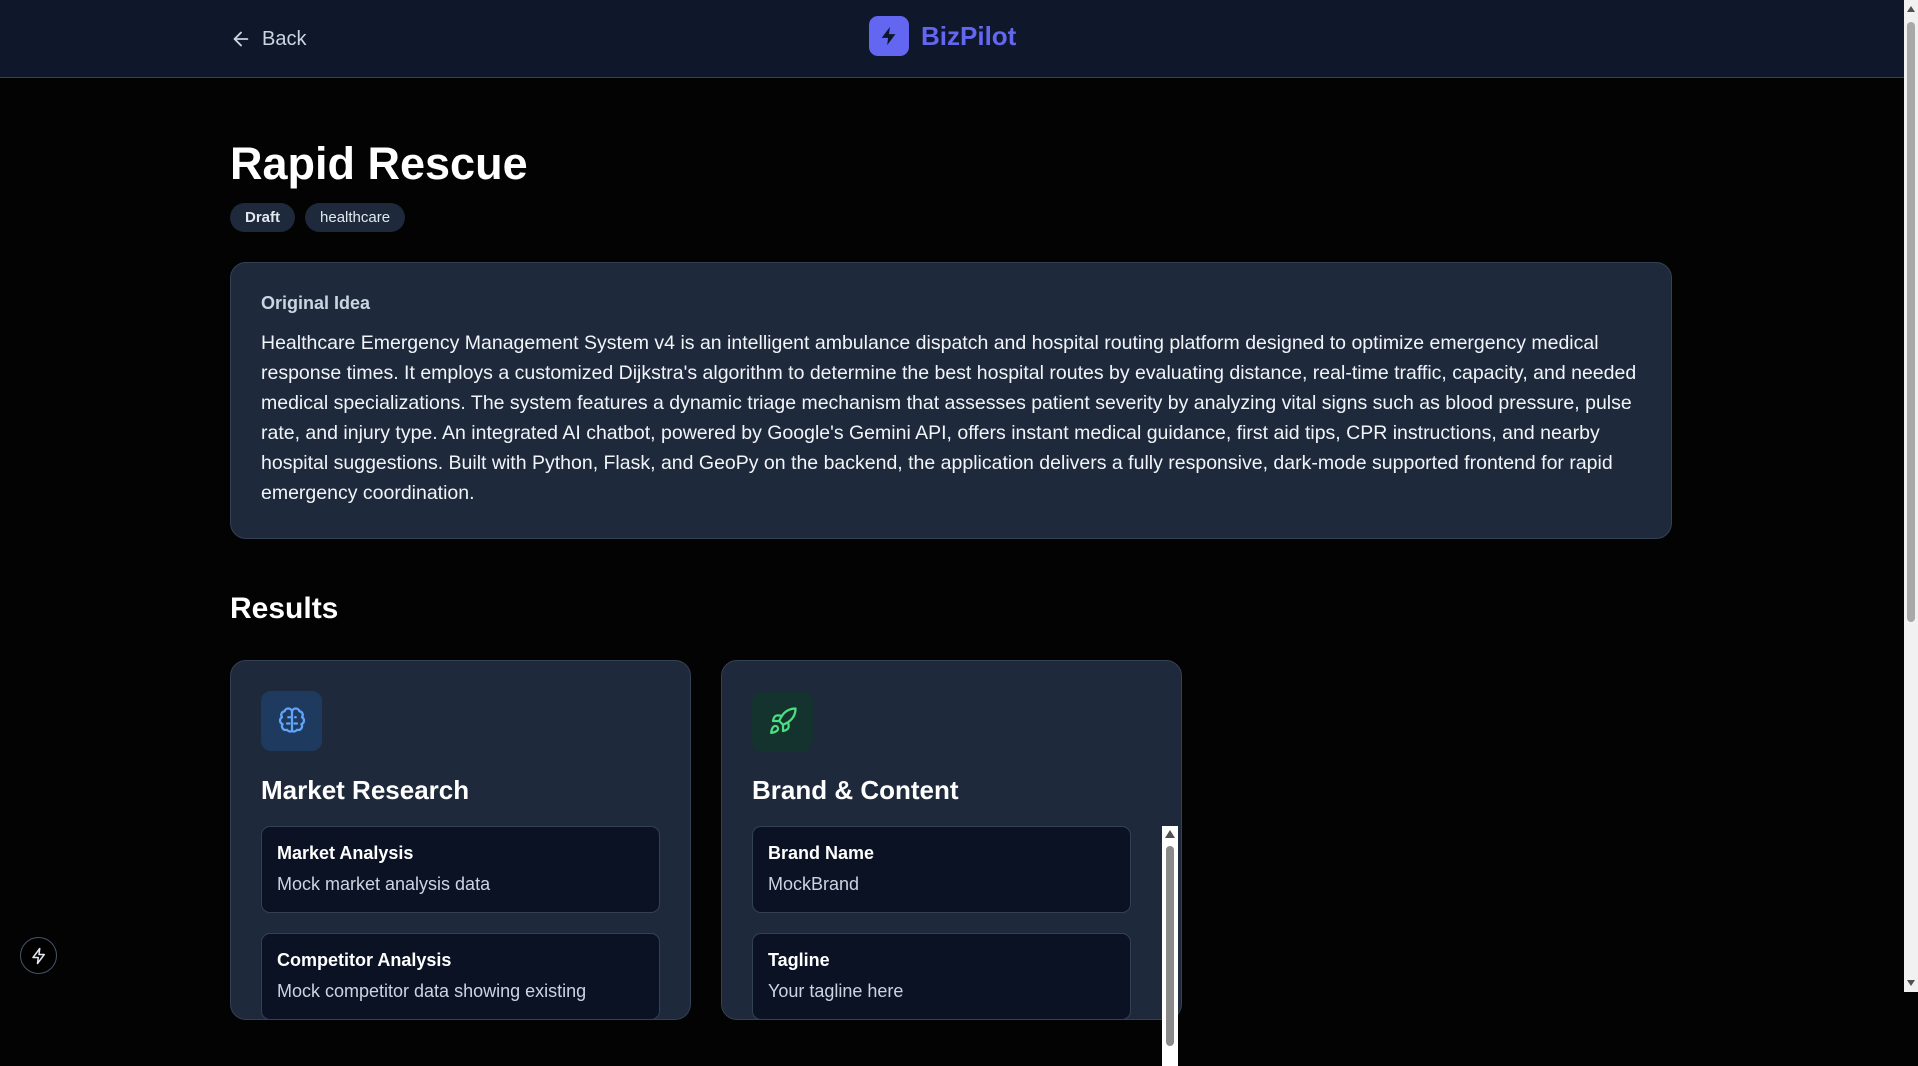  I want to click on results-heading: Results, so click(284, 608).